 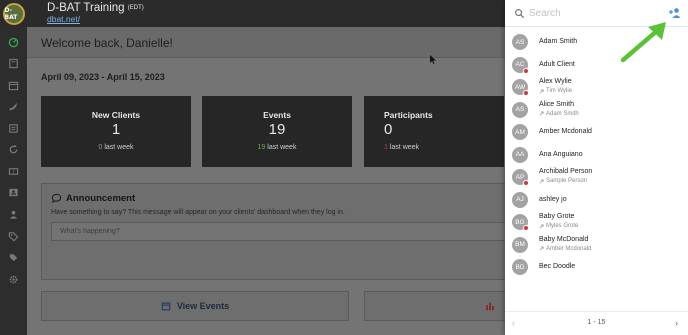 I want to click on nav-settings, so click(x=13, y=279).